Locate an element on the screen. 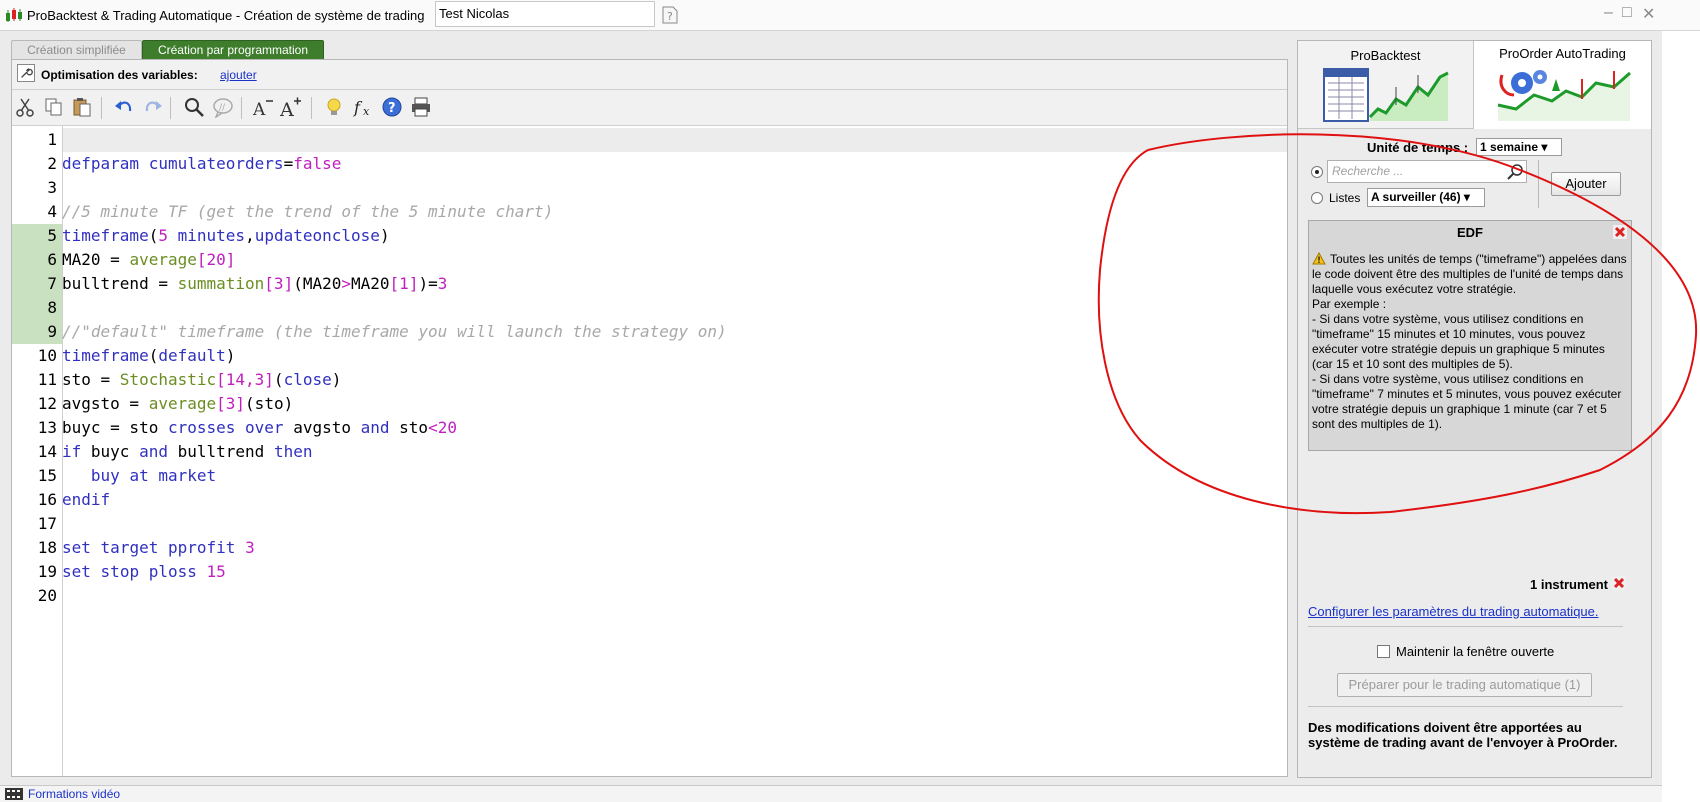 The width and height of the screenshot is (1700, 802). code-line: set stop ploss 15 is located at coordinates (144, 572).